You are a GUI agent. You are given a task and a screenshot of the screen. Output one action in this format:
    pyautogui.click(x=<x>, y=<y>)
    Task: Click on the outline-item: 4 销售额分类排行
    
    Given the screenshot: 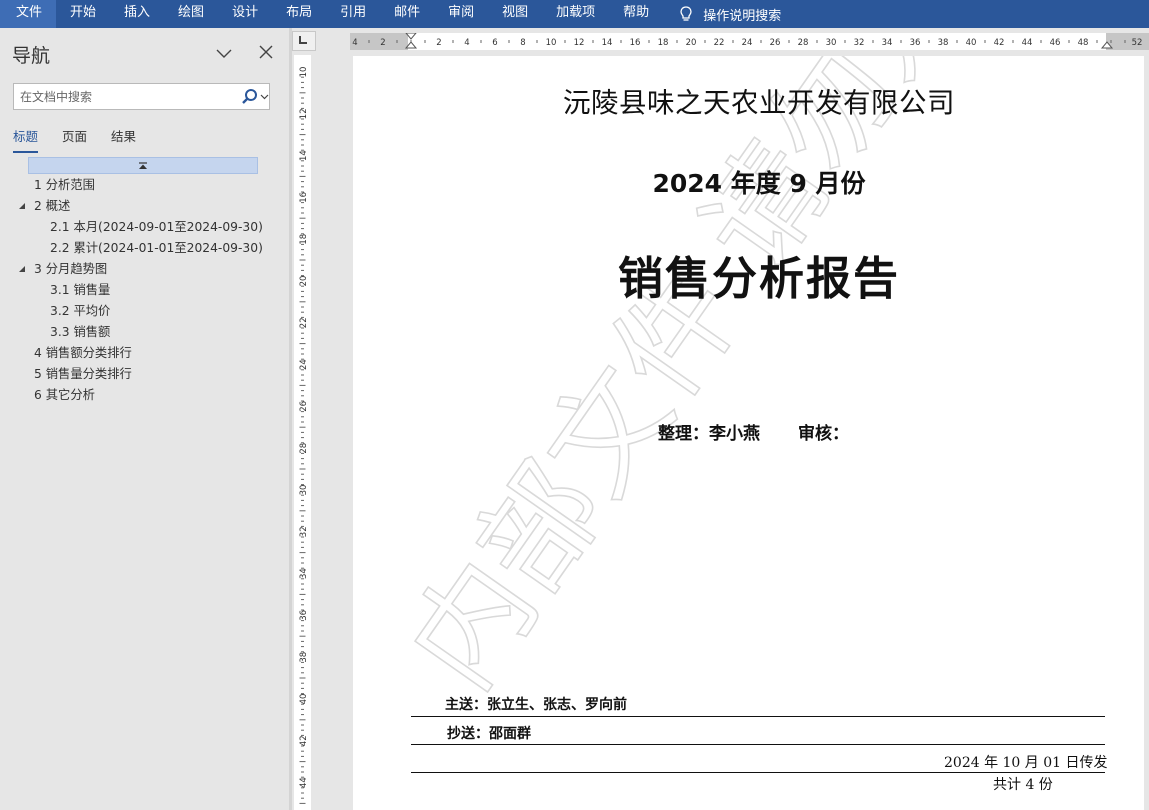 What is the action you would take?
    pyautogui.click(x=83, y=353)
    